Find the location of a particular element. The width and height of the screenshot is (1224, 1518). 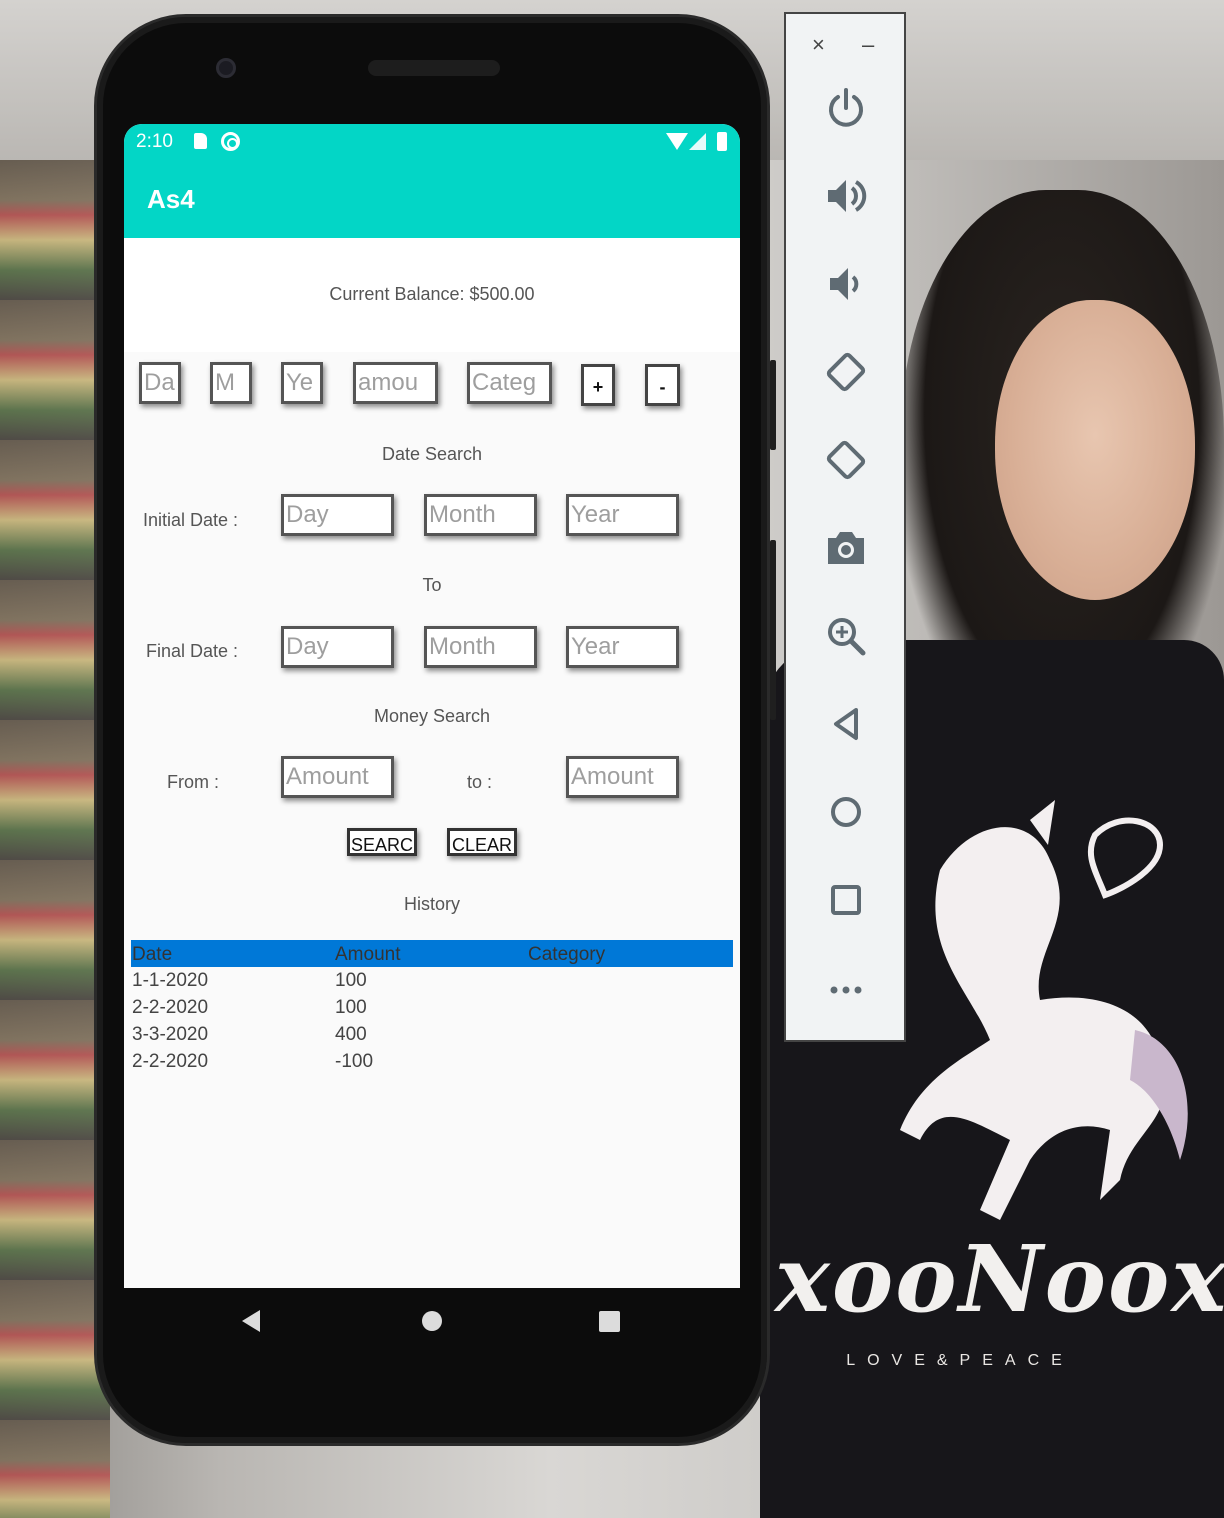

initial-date-label: Initial Date : is located at coordinates (191, 520).